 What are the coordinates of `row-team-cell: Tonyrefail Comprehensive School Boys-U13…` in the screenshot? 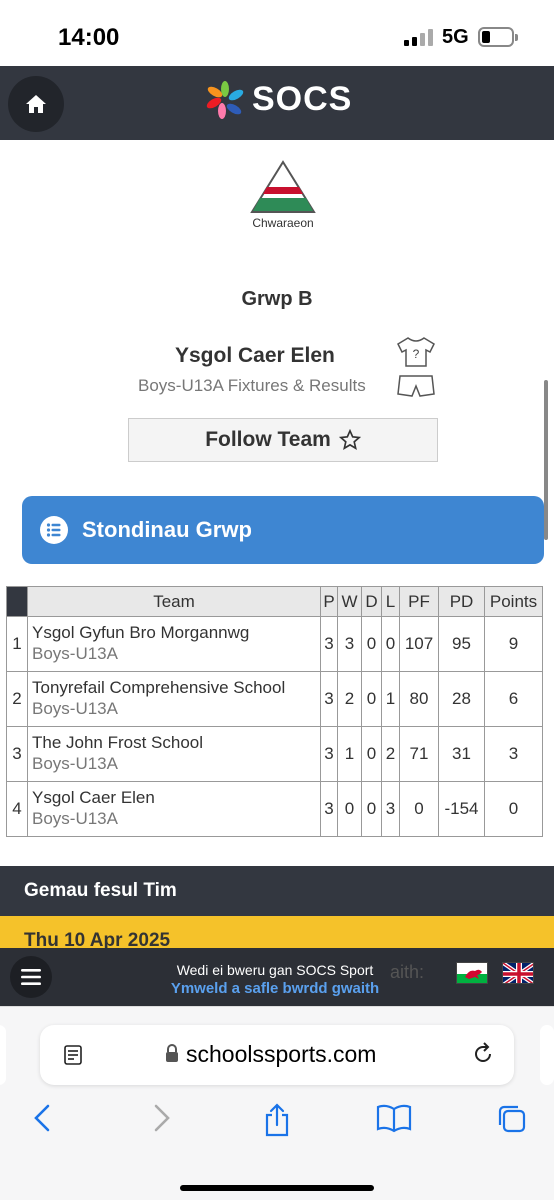 It's located at (174, 699).